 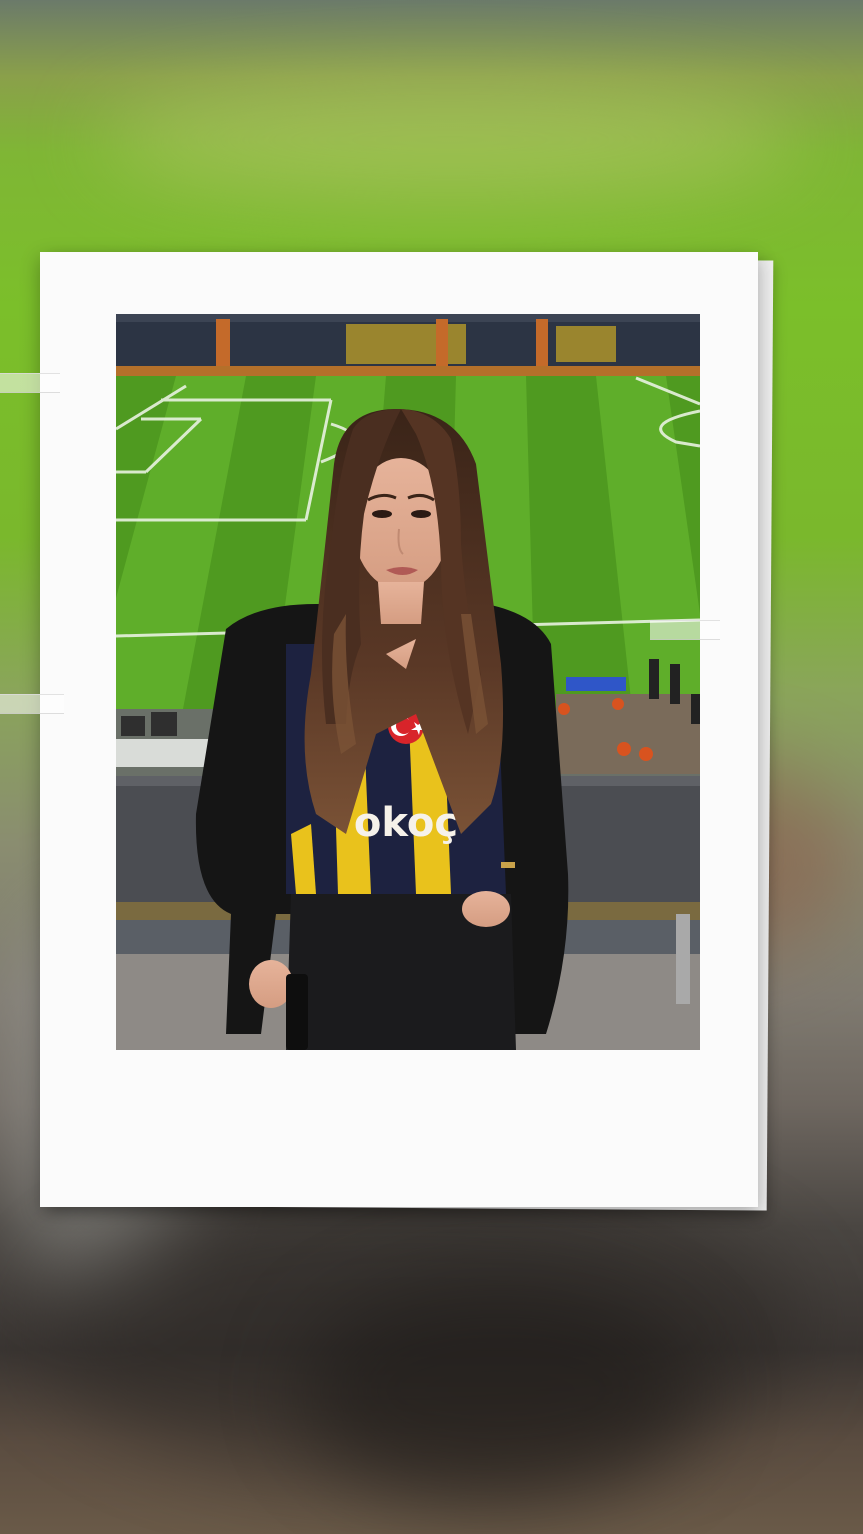 I want to click on right-hand, so click(x=486, y=909).